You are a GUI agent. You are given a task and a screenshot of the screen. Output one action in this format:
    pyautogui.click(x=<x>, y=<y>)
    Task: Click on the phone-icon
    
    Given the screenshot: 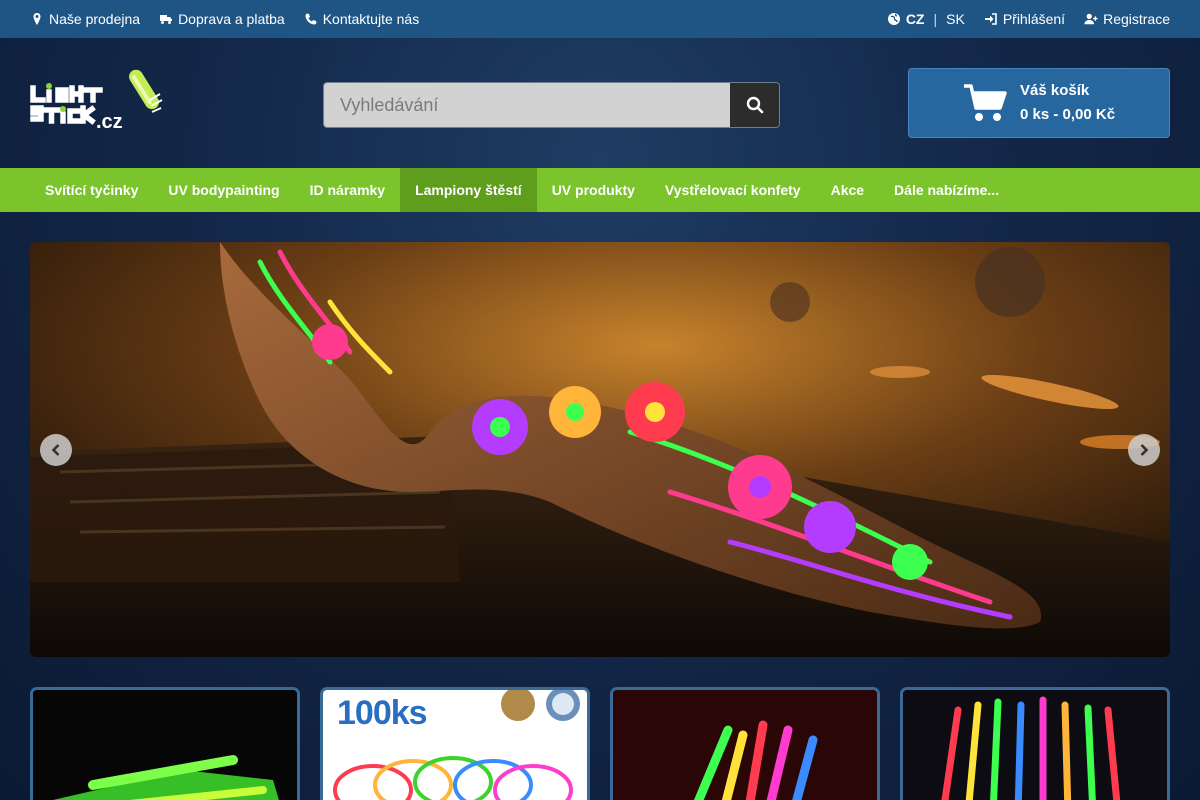 What is the action you would take?
    pyautogui.click(x=311, y=19)
    